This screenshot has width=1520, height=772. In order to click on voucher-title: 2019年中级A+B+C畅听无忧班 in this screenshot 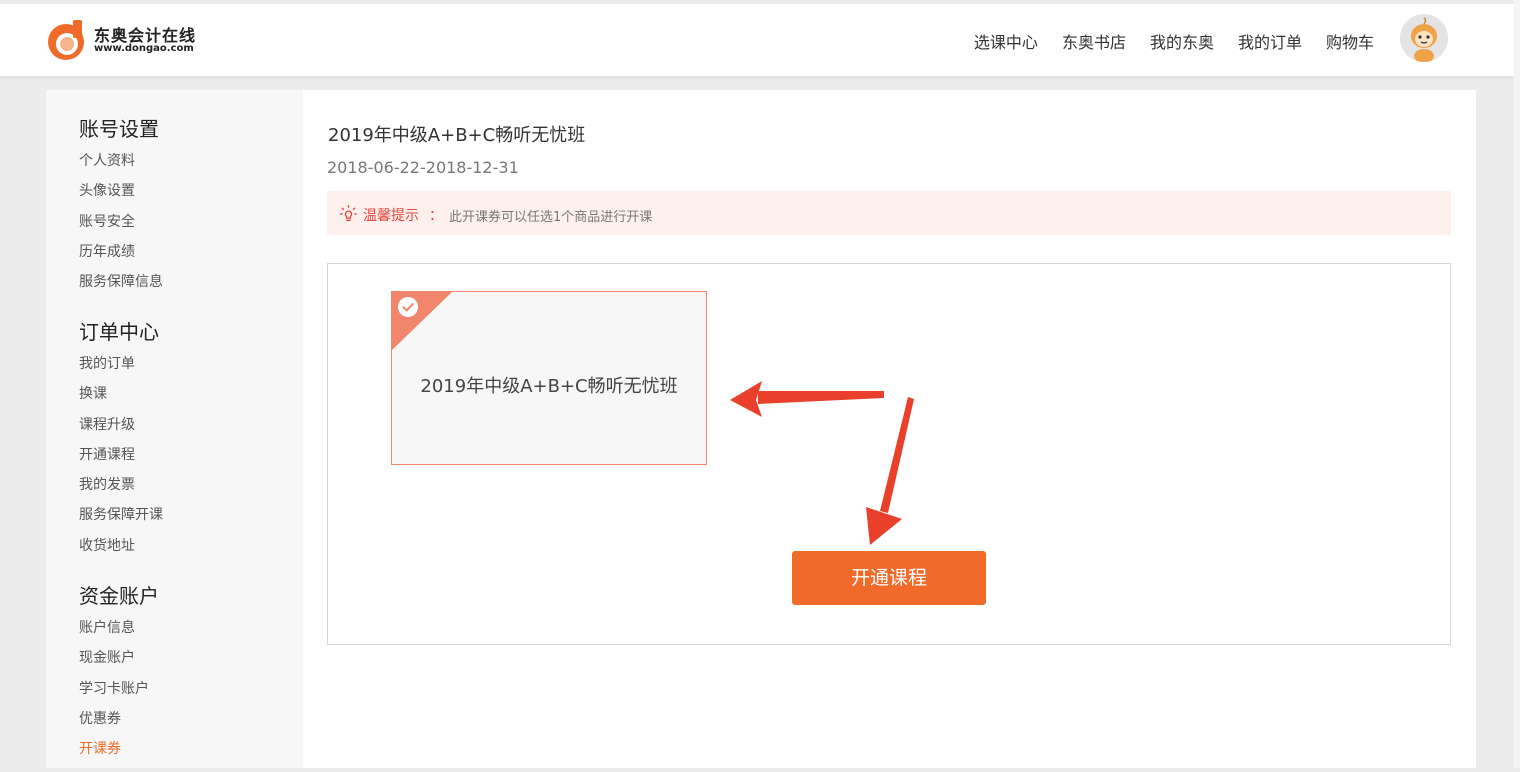, I will do `click(457, 135)`.